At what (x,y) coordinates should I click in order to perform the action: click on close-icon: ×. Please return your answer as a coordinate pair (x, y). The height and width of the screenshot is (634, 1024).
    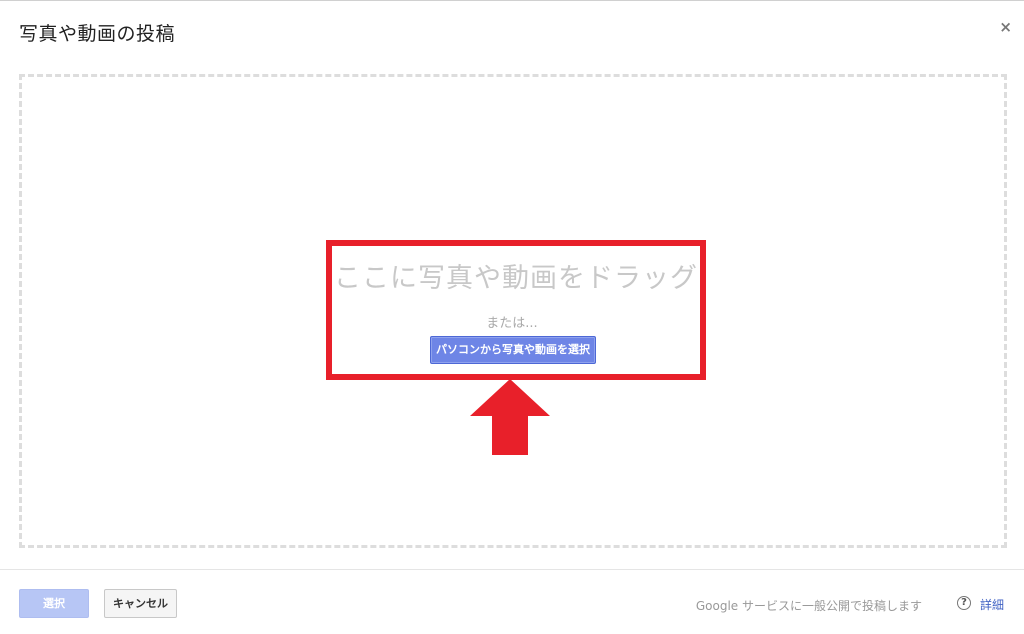
    Looking at the image, I should click on (1005, 27).